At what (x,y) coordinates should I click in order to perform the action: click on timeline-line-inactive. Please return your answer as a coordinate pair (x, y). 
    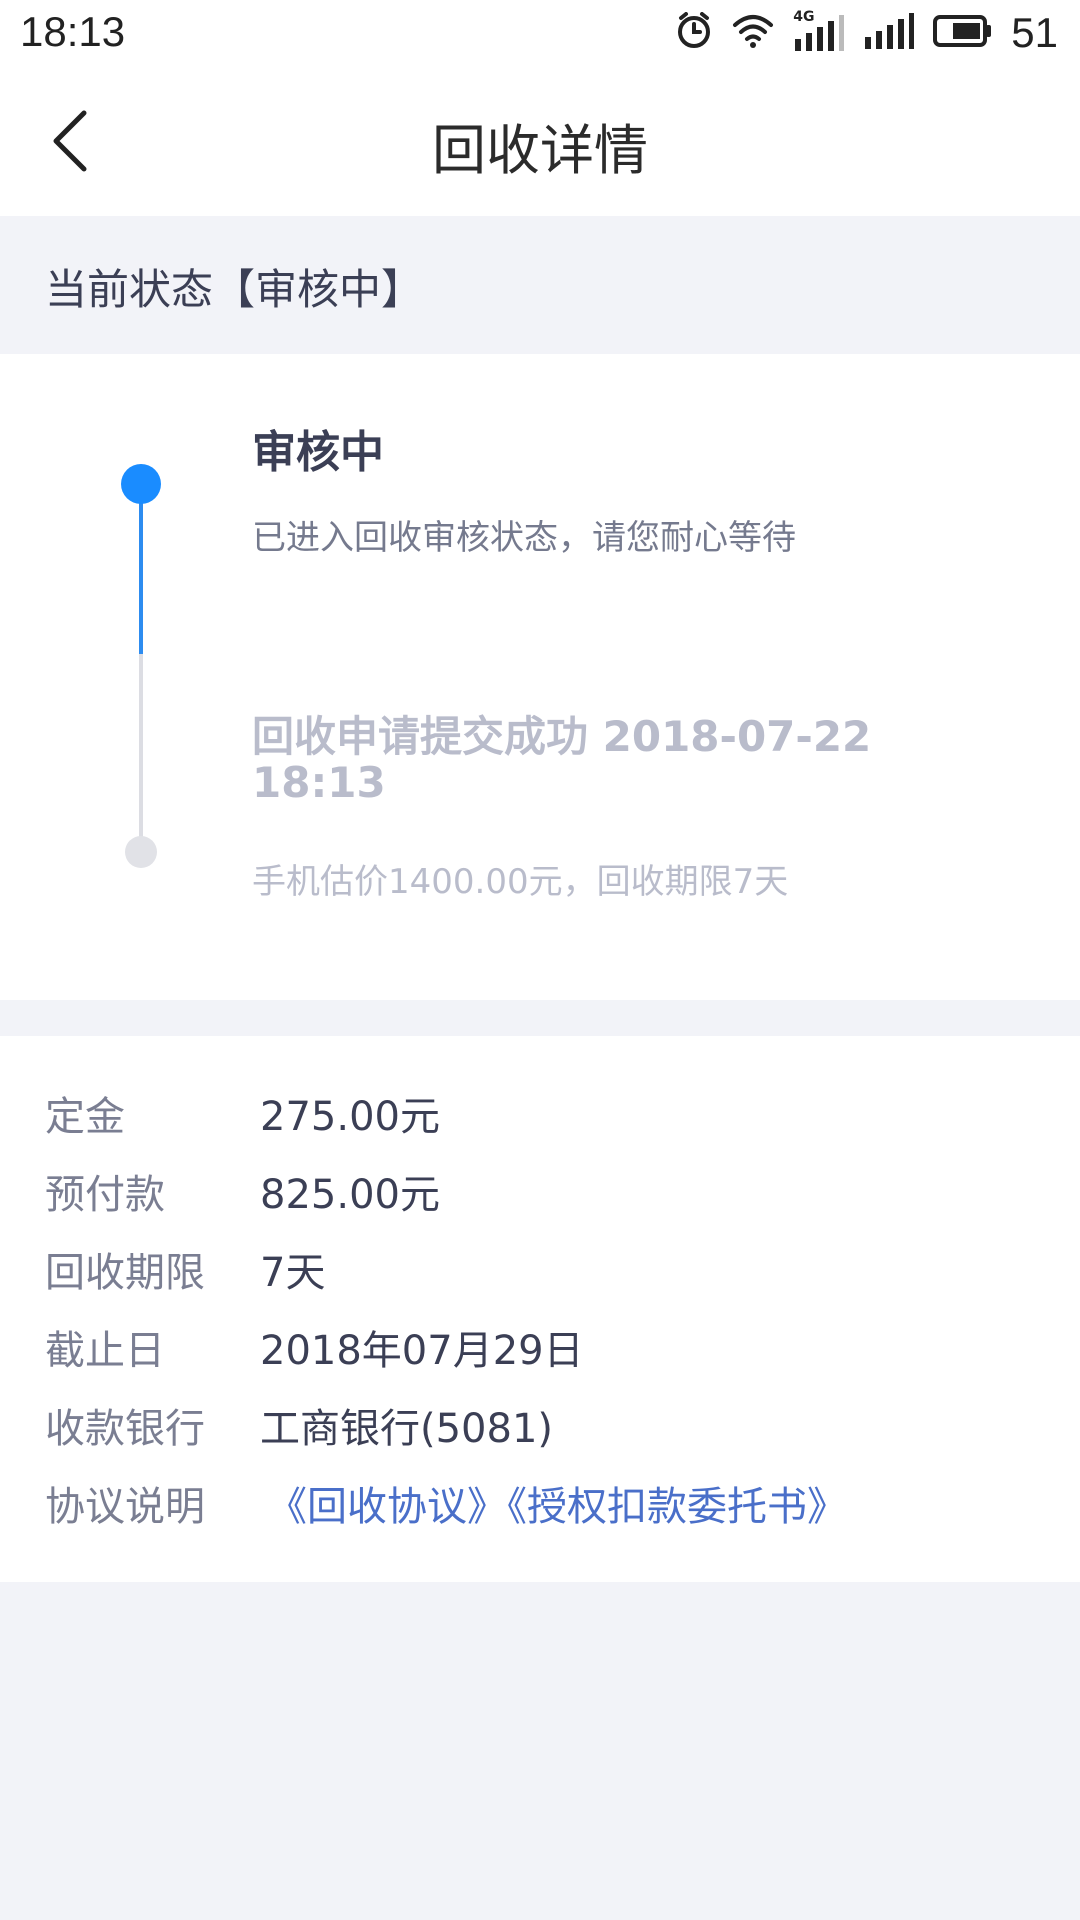
    Looking at the image, I should click on (141, 753).